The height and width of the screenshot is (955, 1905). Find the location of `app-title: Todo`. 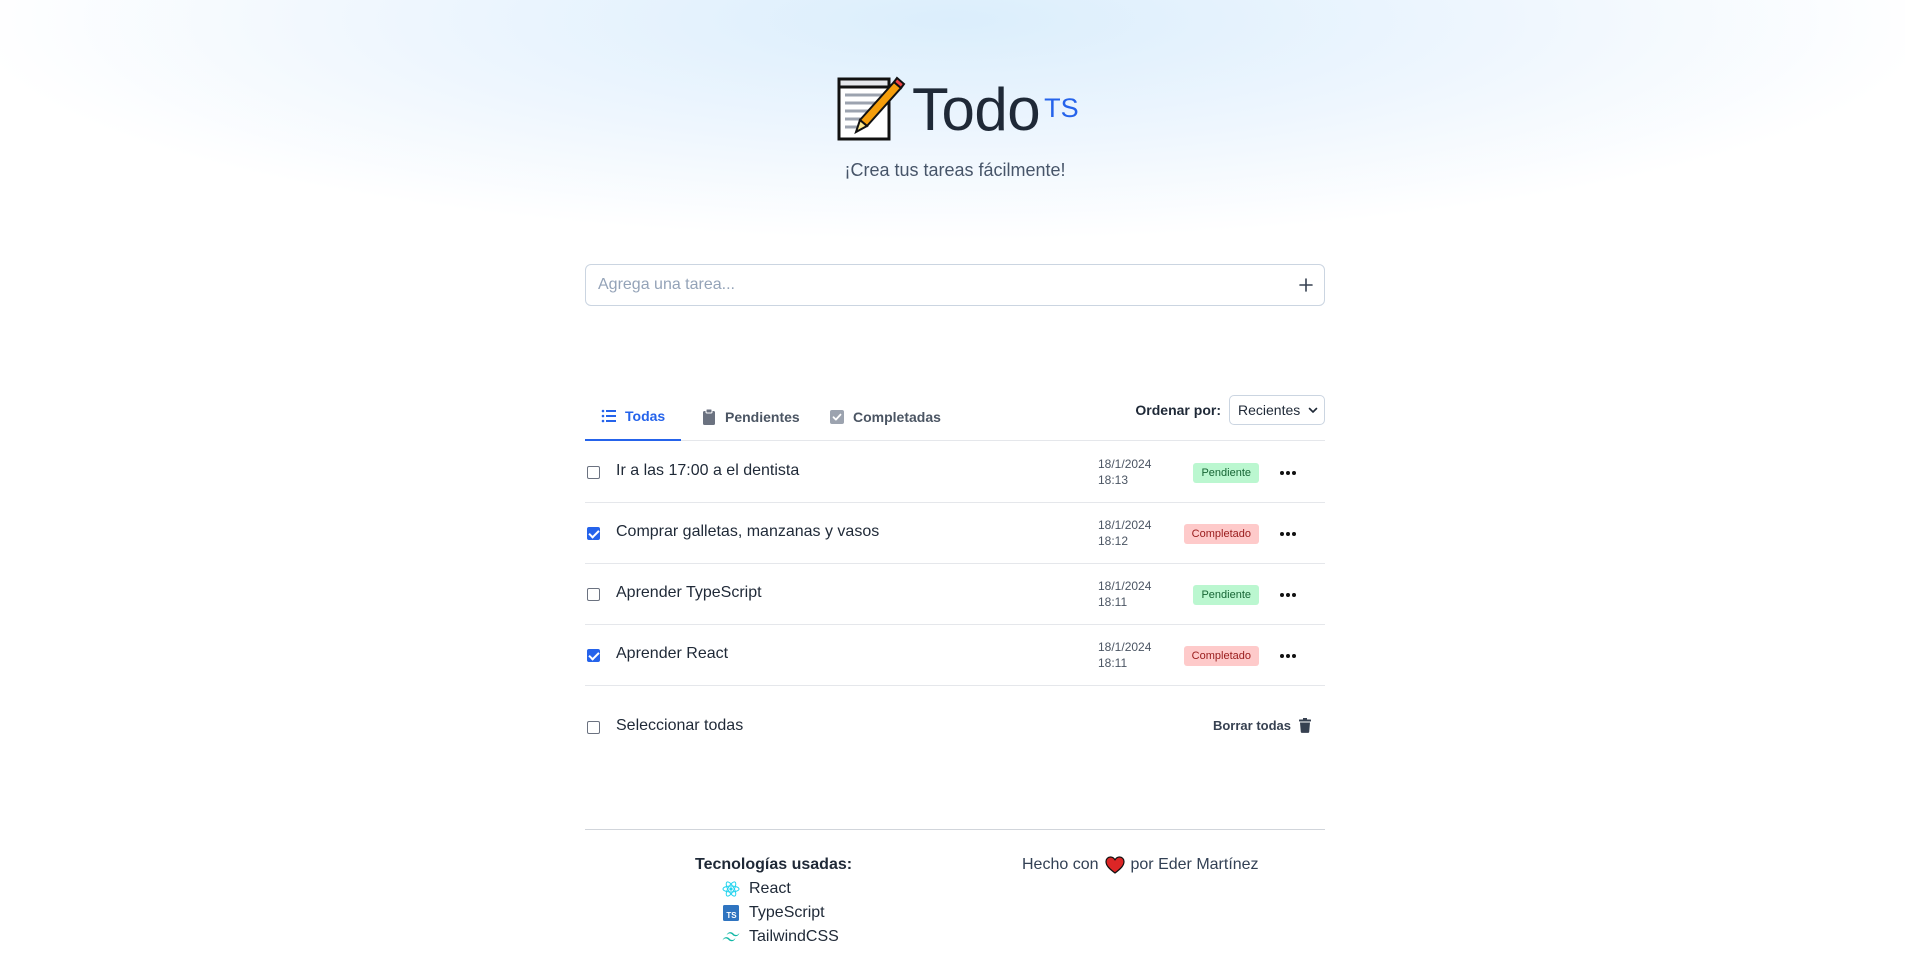

app-title: Todo is located at coordinates (976, 109).